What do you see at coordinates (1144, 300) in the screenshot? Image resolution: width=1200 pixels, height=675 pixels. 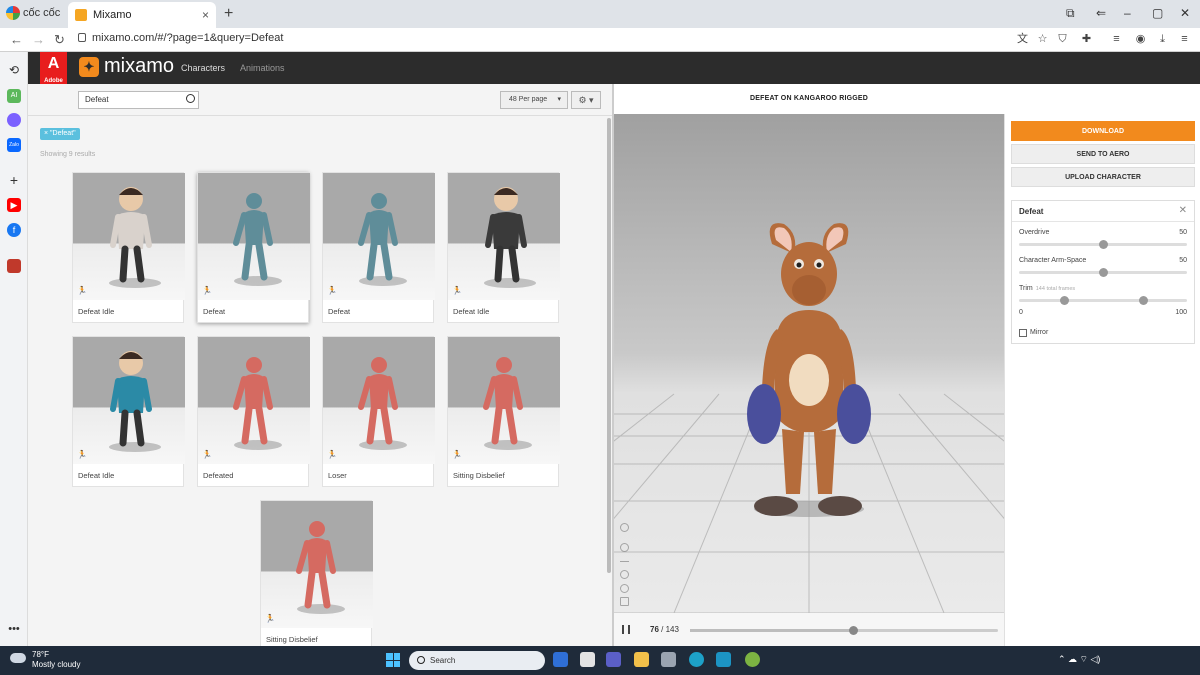 I see `trim-end-handle` at bounding box center [1144, 300].